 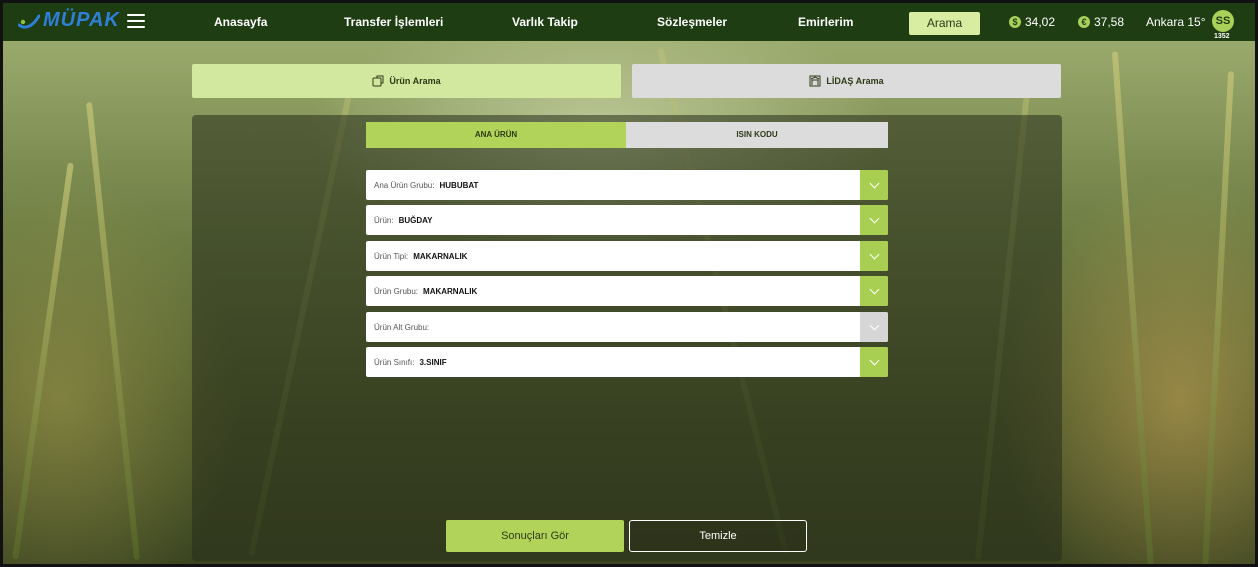 I want to click on eur-rate-value: 37,58, so click(x=1109, y=22).